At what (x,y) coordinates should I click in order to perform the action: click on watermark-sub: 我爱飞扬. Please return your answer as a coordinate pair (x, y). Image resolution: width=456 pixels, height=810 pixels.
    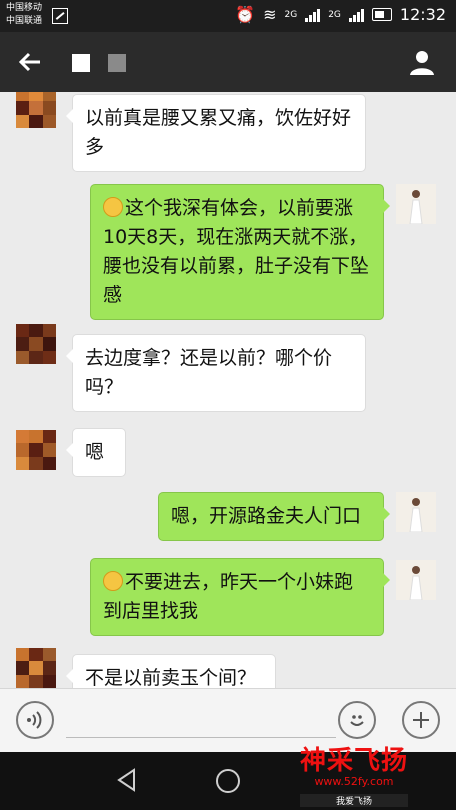
    Looking at the image, I should click on (353, 800).